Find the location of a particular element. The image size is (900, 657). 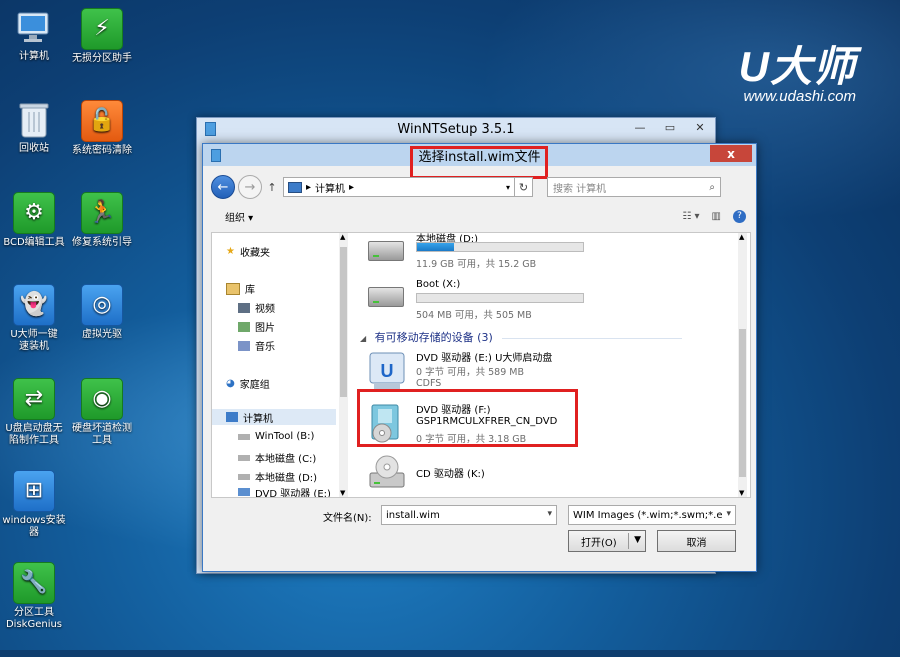

desktop-icon-ghost: 👻 U大师一键 速装机 is located at coordinates (36, 318).